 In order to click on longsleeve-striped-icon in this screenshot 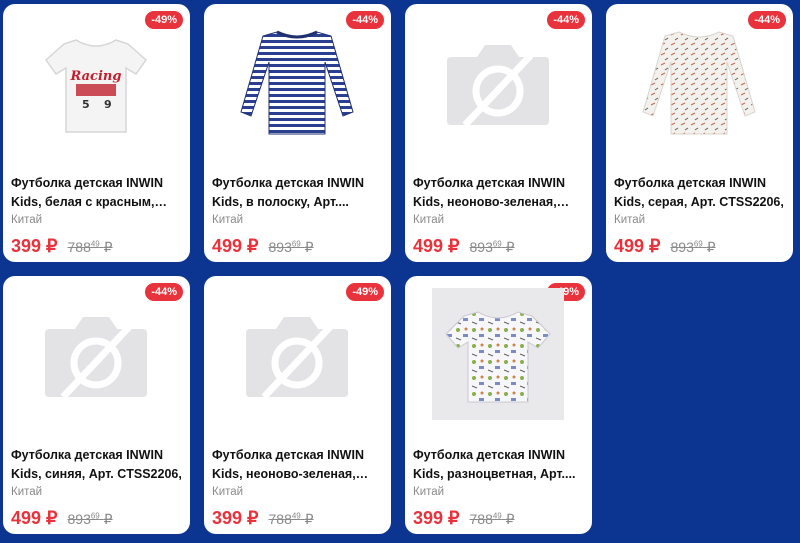, I will do `click(297, 82)`.